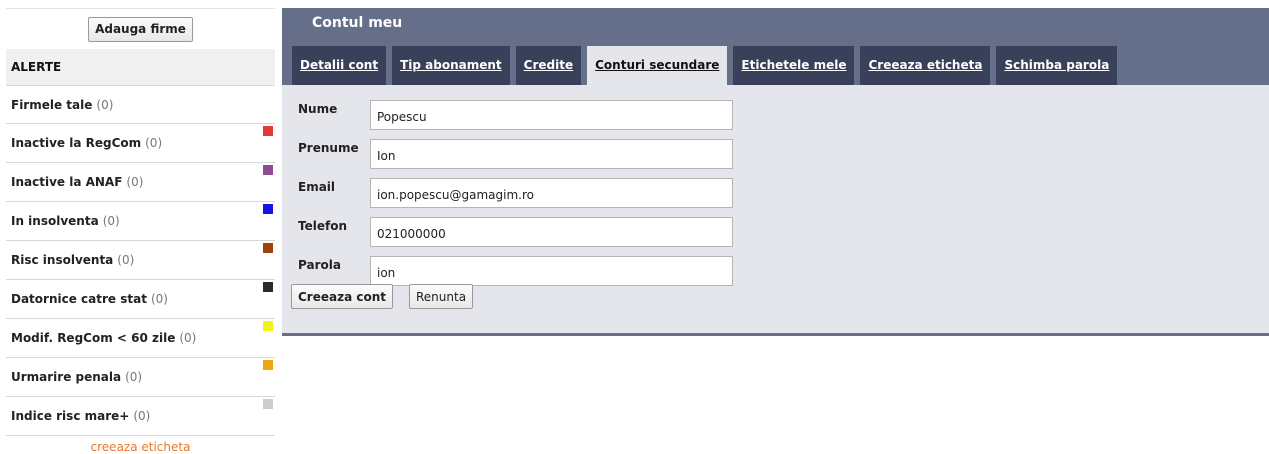 The height and width of the screenshot is (454, 1269). I want to click on alert-item: Inactive la RegCom (0), so click(140, 143).